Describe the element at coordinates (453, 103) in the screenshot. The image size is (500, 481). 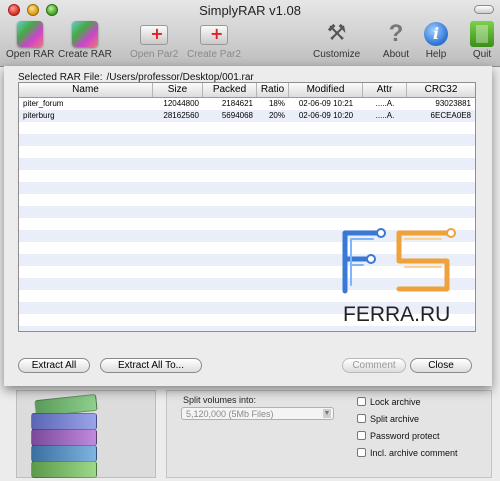
I see `cell-crc32: 93023881` at that location.